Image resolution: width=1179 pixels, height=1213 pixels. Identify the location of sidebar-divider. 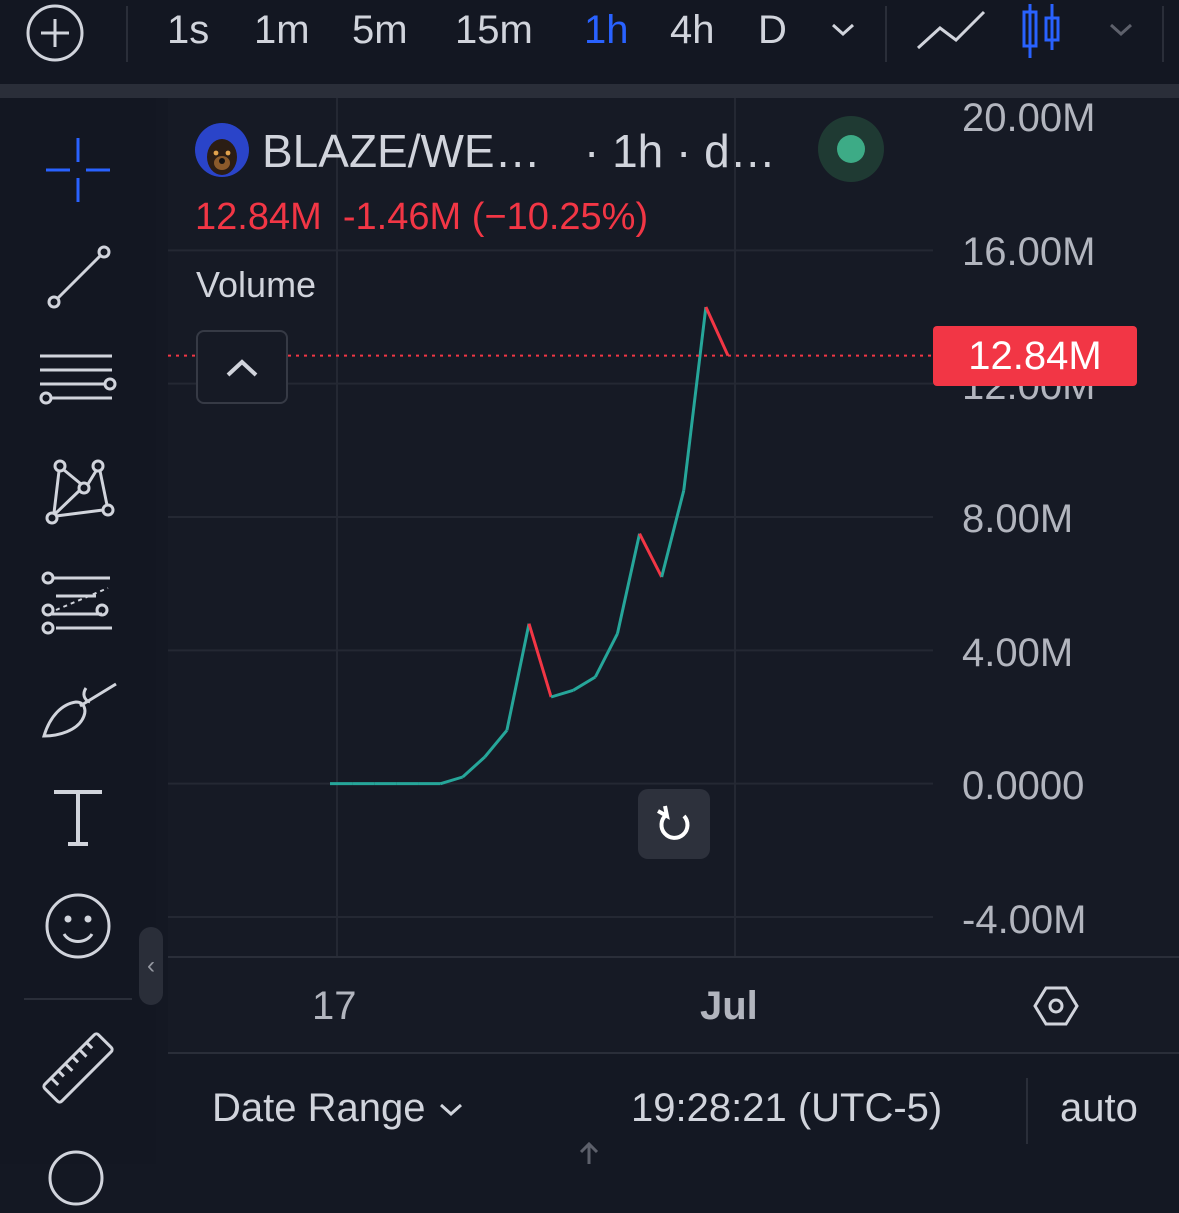
(78, 999).